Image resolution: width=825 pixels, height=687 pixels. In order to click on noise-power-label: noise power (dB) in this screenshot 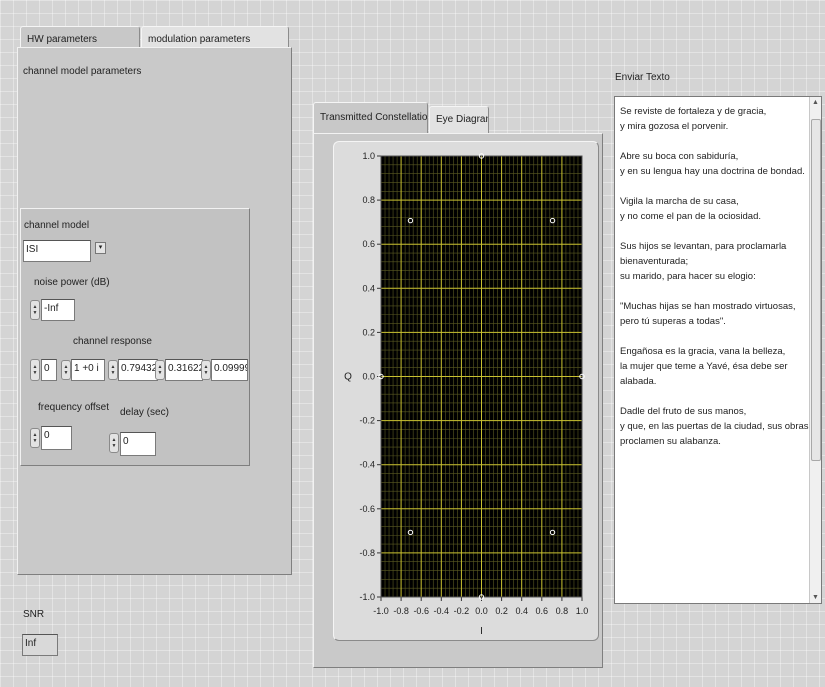, I will do `click(72, 282)`.